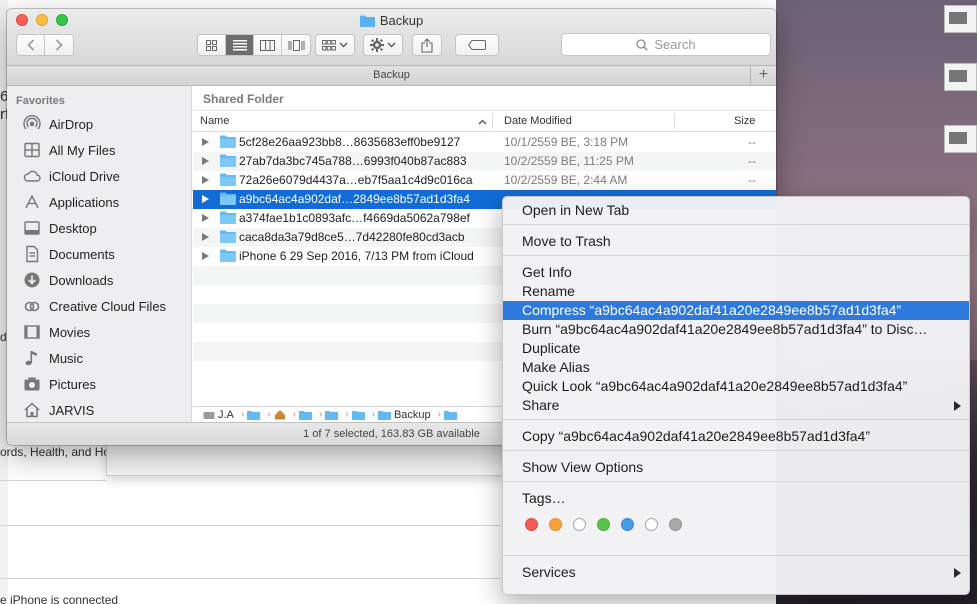 The image size is (977, 604). I want to click on background-text: ords, Health, and Ho, so click(55, 452).